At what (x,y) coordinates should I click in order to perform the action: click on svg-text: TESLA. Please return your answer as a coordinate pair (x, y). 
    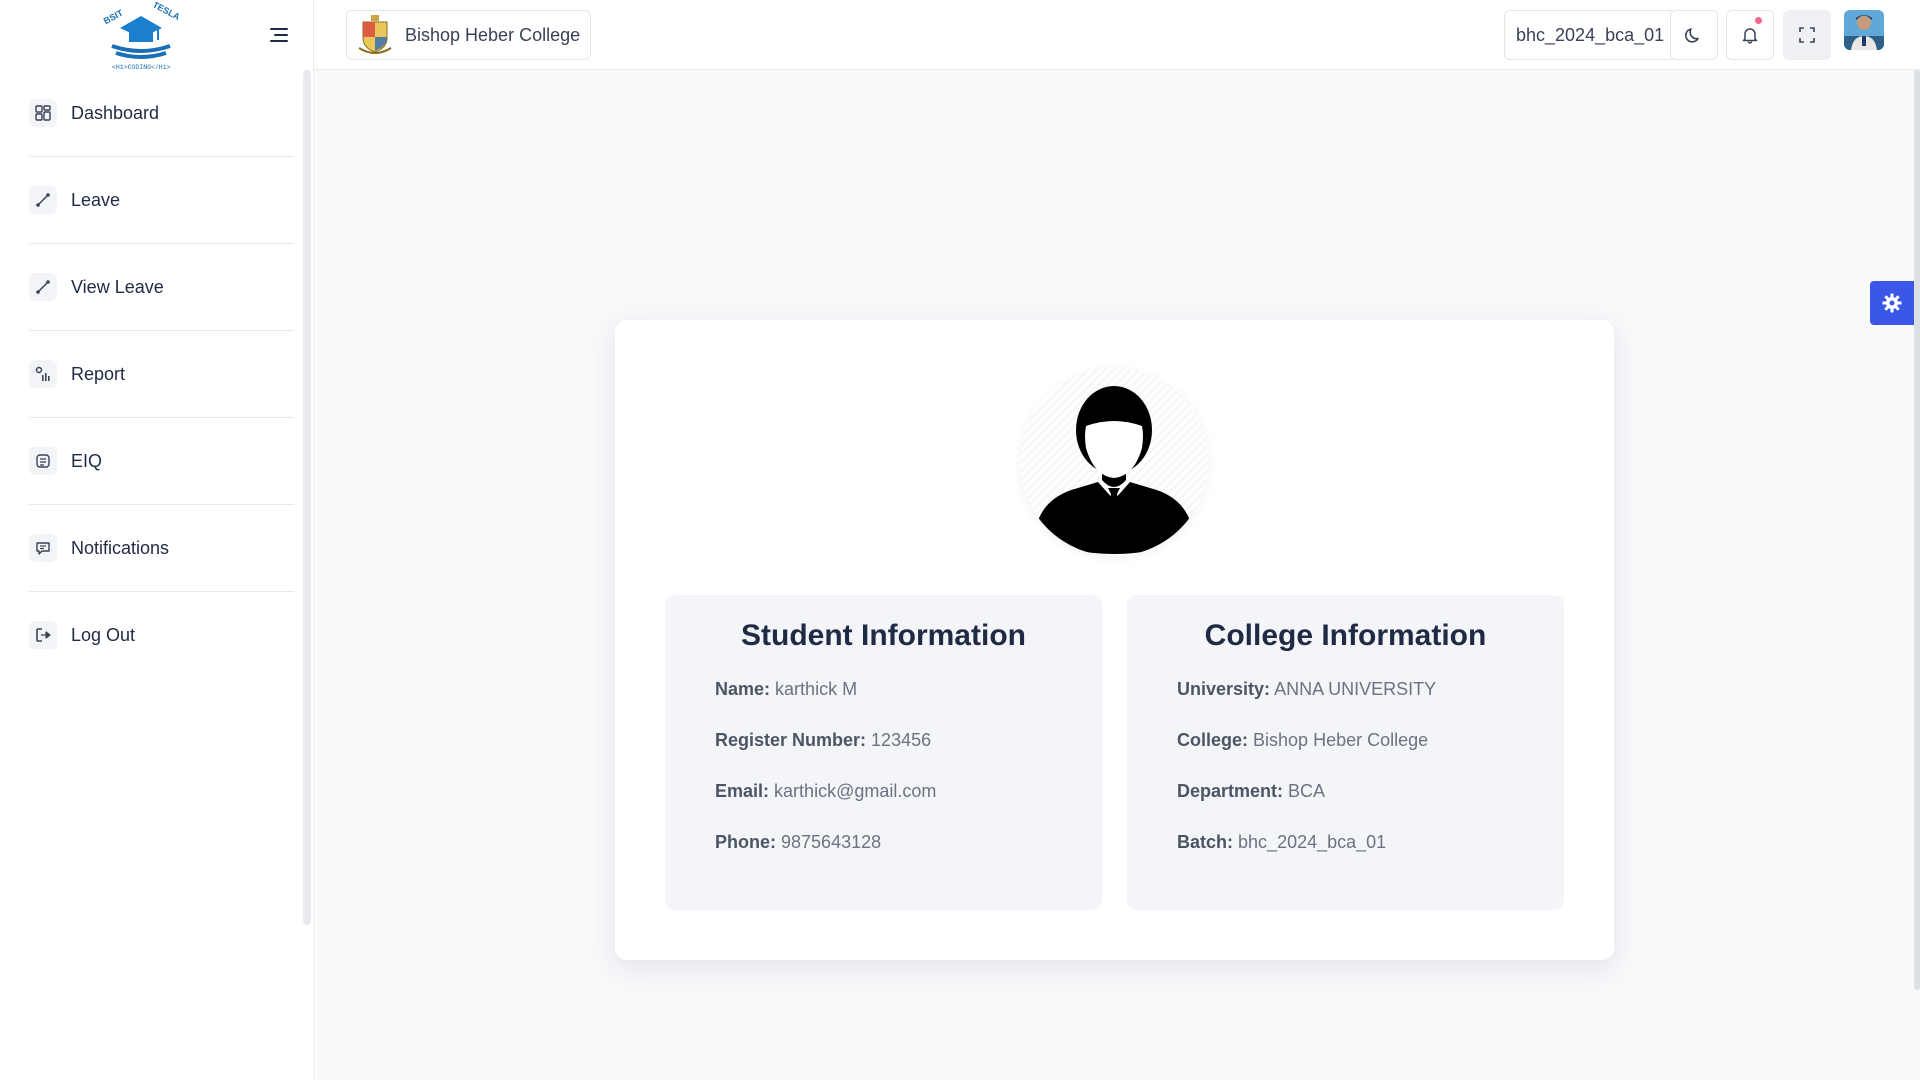
    Looking at the image, I should click on (166, 12).